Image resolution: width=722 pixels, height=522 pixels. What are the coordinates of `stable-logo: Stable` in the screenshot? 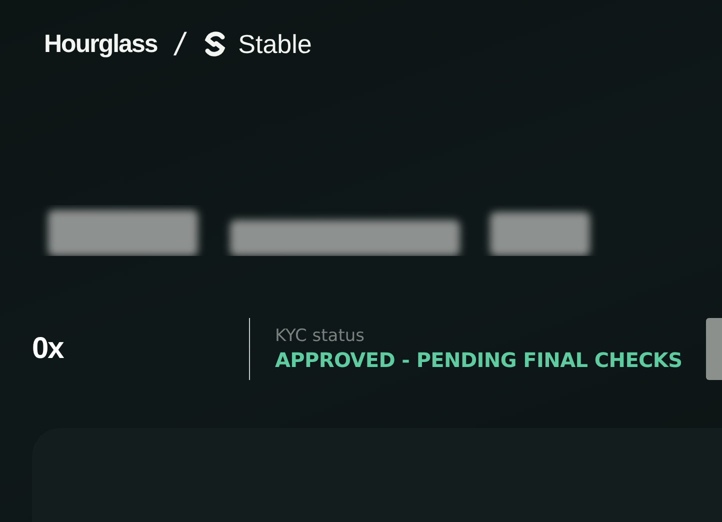 It's located at (275, 44).